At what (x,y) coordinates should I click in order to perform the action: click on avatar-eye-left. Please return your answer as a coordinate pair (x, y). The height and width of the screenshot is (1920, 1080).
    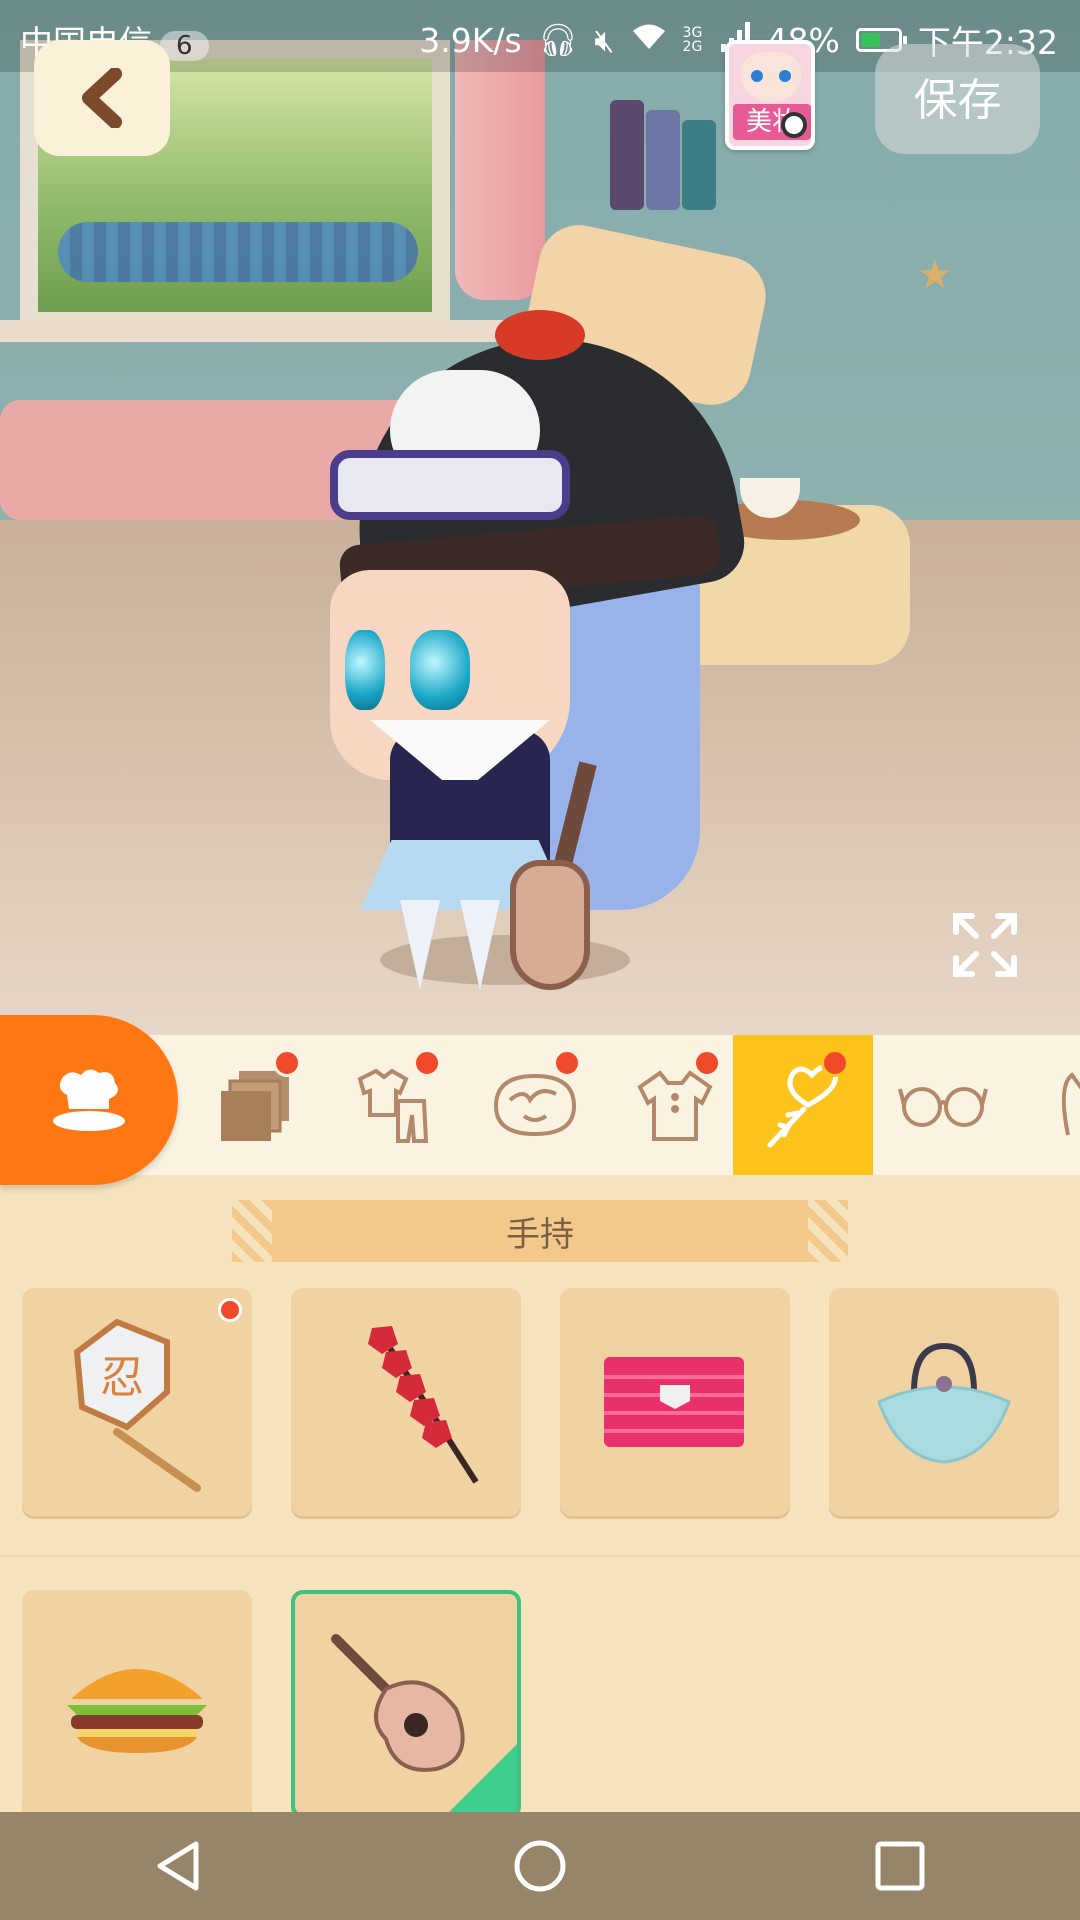
    Looking at the image, I should click on (365, 670).